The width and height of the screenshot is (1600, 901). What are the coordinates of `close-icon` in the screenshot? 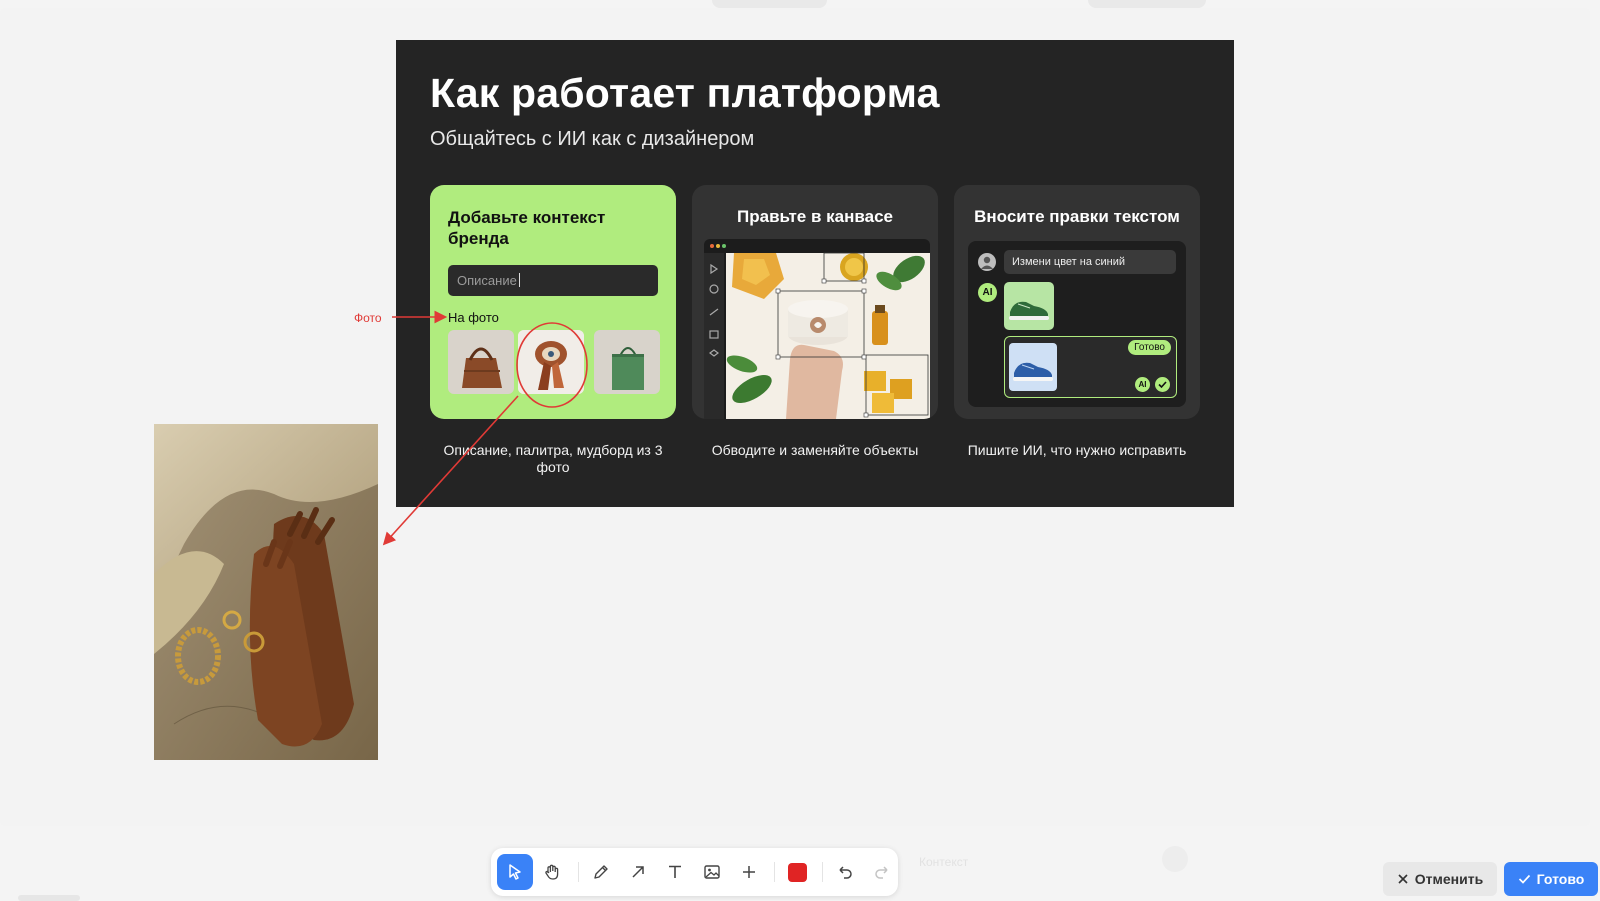 It's located at (1403, 879).